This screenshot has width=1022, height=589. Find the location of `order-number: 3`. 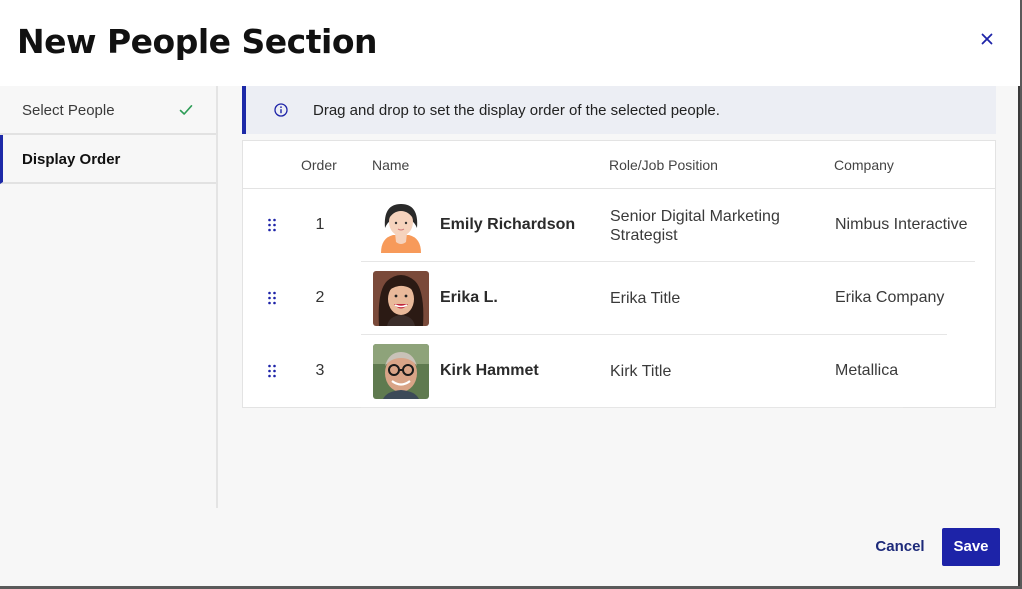

order-number: 3 is located at coordinates (320, 370).